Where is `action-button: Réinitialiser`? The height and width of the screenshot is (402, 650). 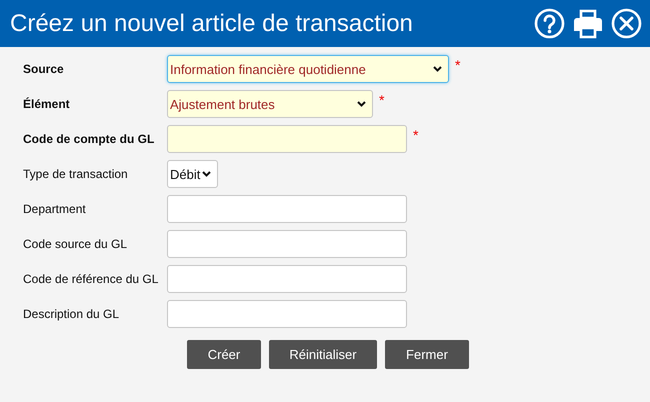 action-button: Réinitialiser is located at coordinates (323, 354).